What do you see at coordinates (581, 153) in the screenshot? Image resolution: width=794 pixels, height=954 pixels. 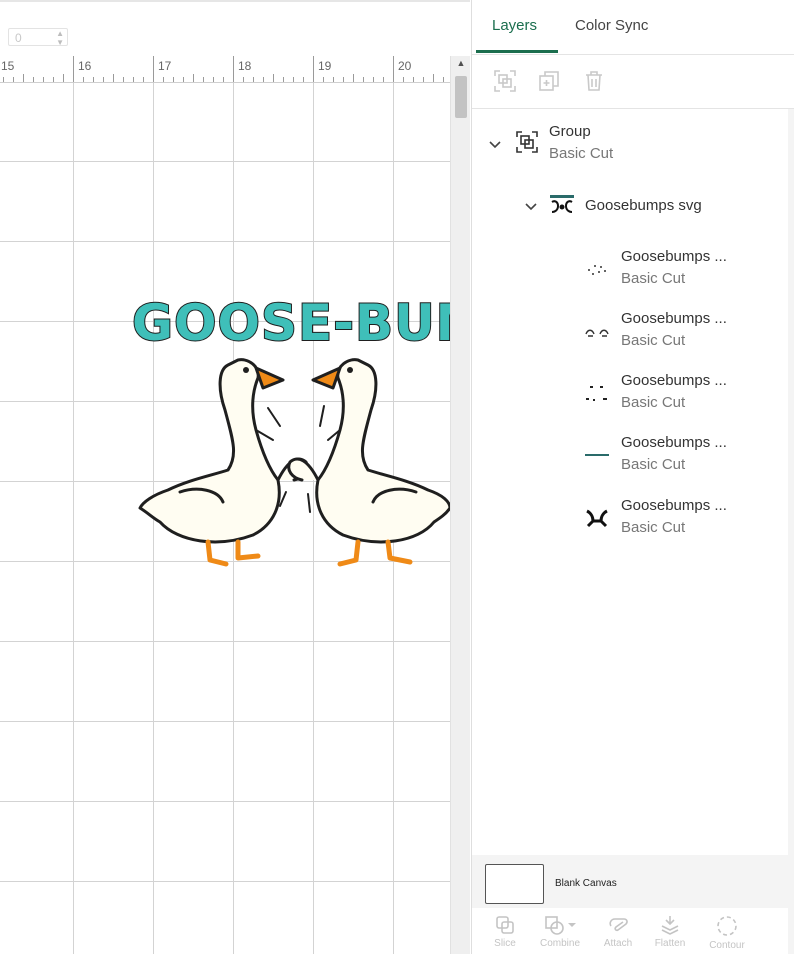 I see `group-layer-subtitle: Basic Cut` at bounding box center [581, 153].